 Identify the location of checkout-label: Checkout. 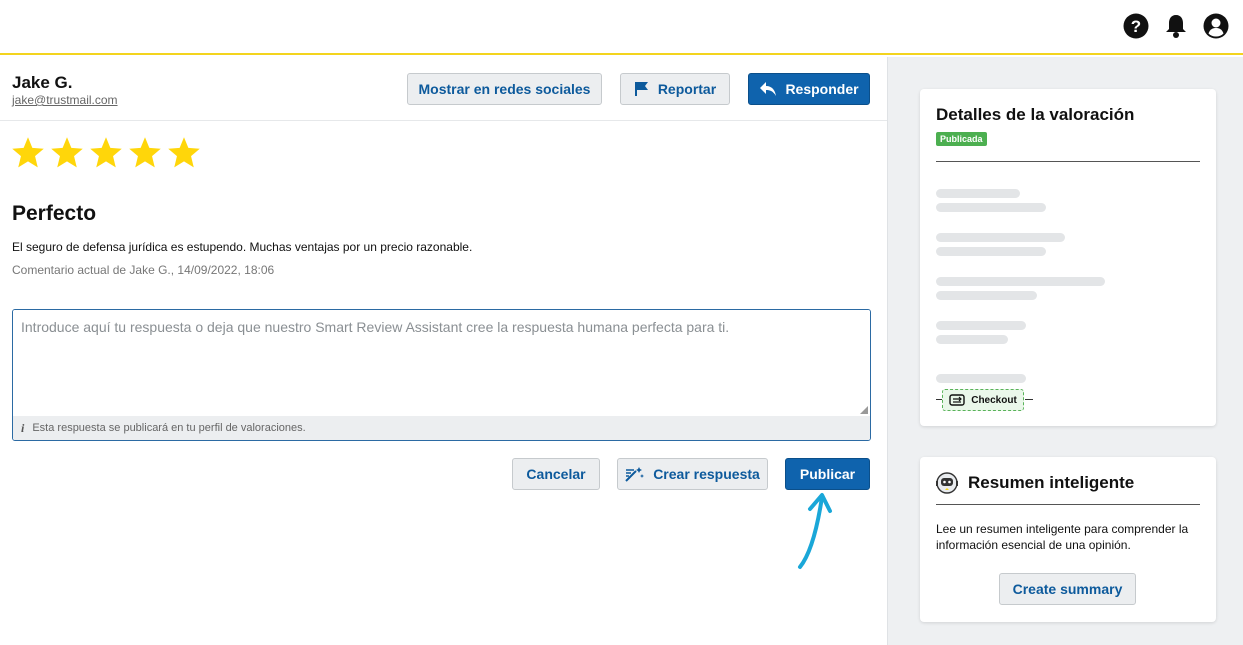
(994, 400).